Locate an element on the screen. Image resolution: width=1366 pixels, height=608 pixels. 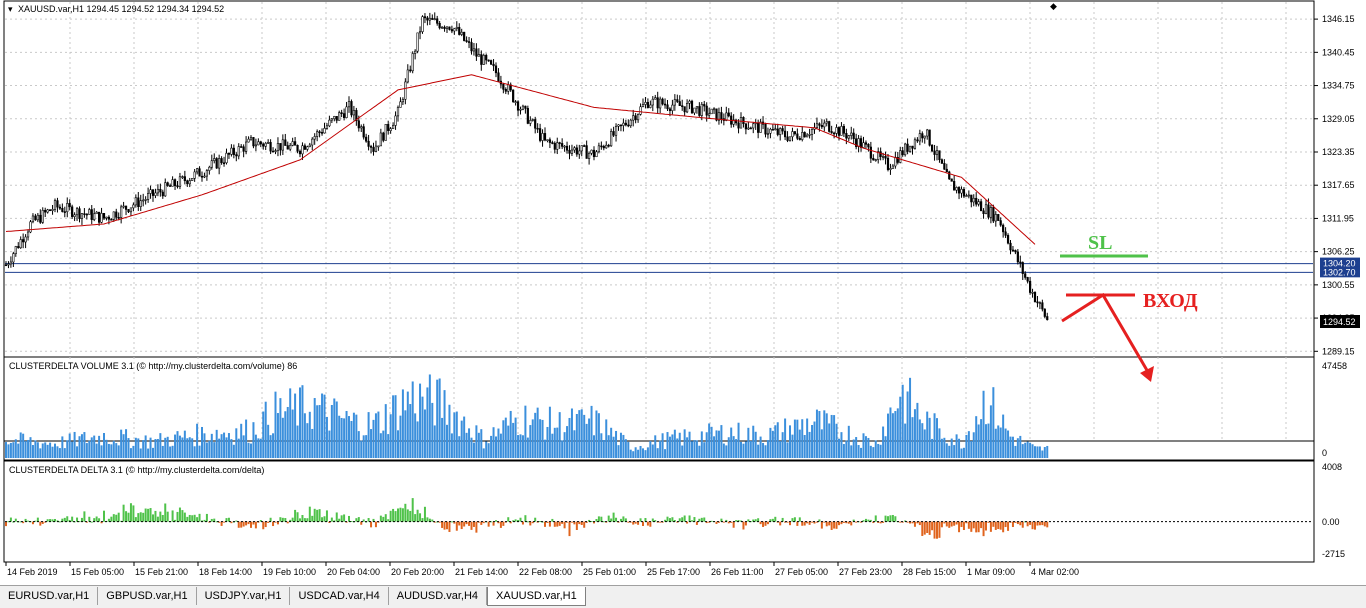
entry-label: ВХОД is located at coordinates (1170, 301).